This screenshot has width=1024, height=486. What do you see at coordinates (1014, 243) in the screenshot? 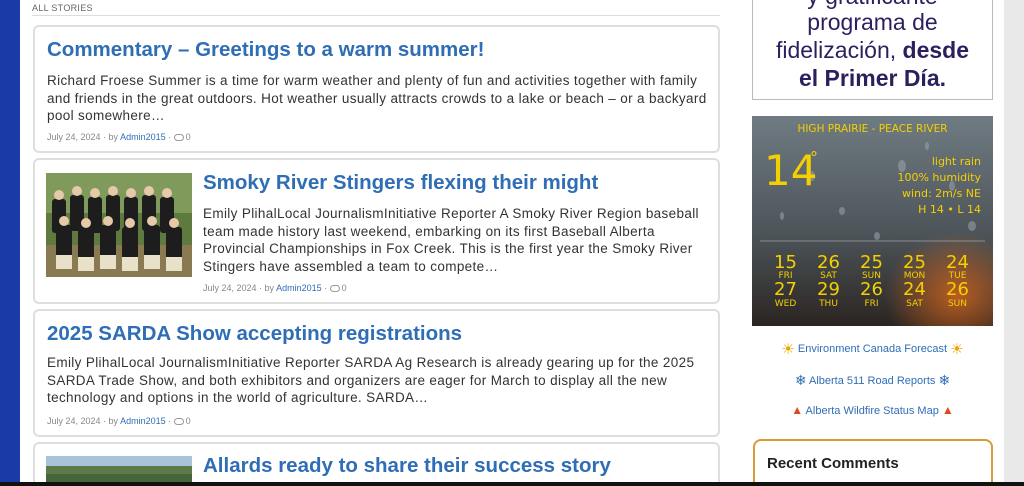
I see `side-strip` at bounding box center [1014, 243].